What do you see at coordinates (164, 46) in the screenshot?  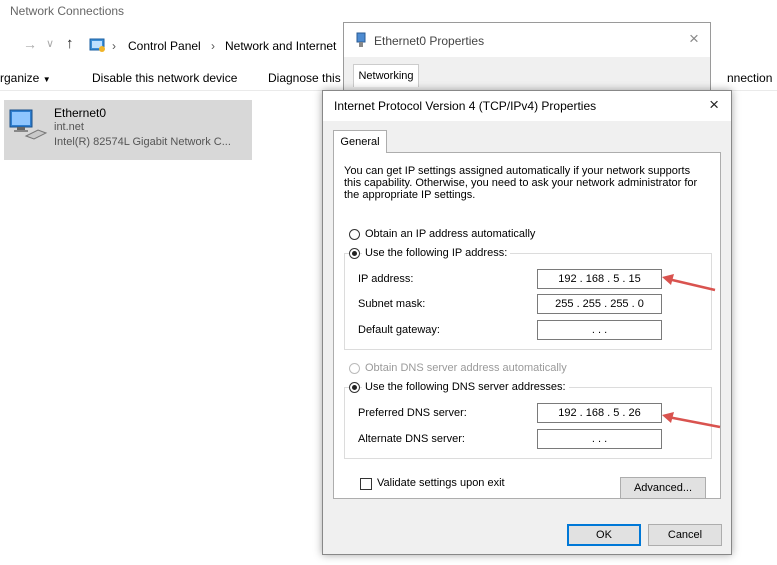 I see `breadcrumb-control-panel: Control Panel` at bounding box center [164, 46].